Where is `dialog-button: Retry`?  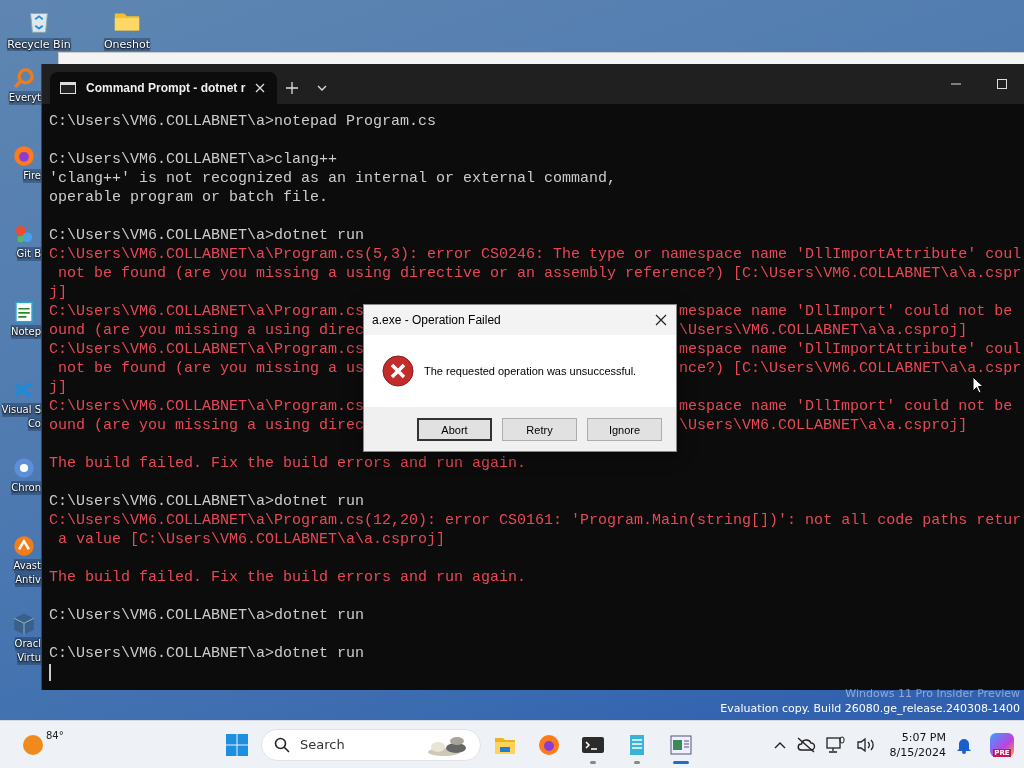 dialog-button: Retry is located at coordinates (539, 429).